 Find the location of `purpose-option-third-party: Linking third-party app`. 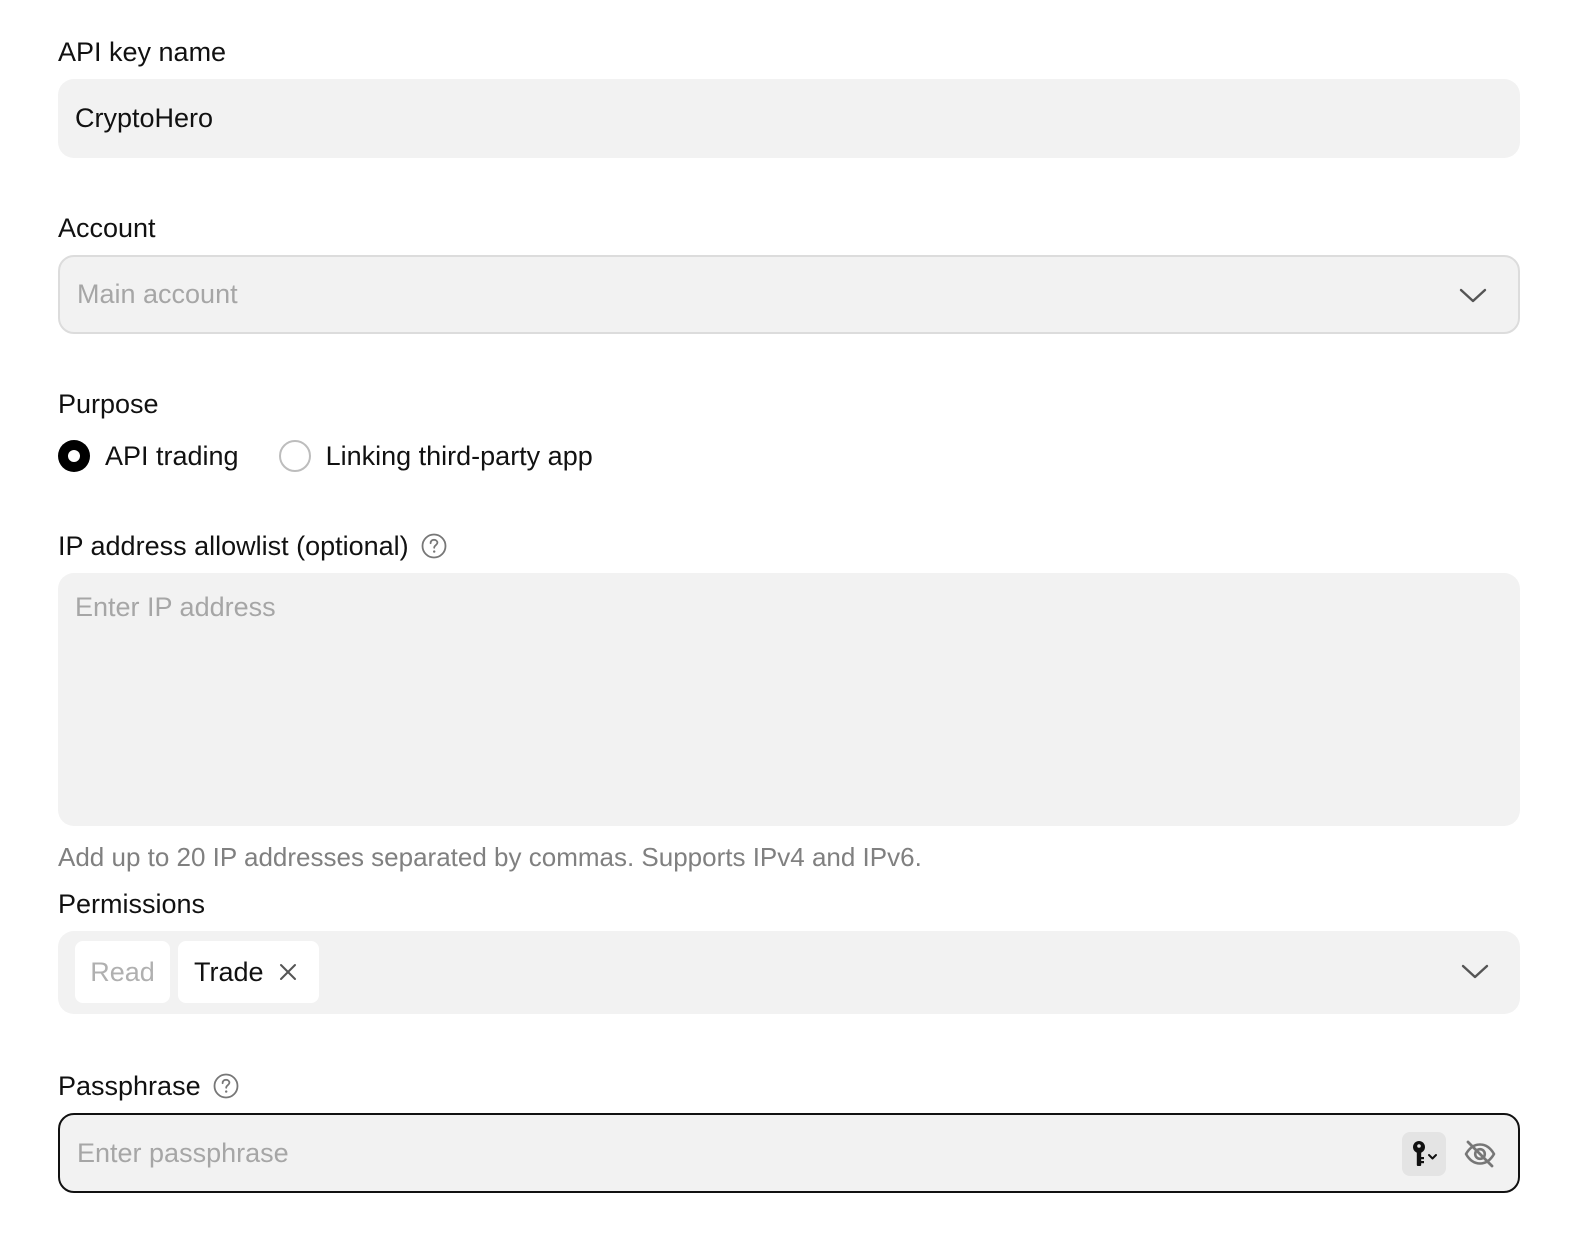

purpose-option-third-party: Linking third-party app is located at coordinates (435, 456).